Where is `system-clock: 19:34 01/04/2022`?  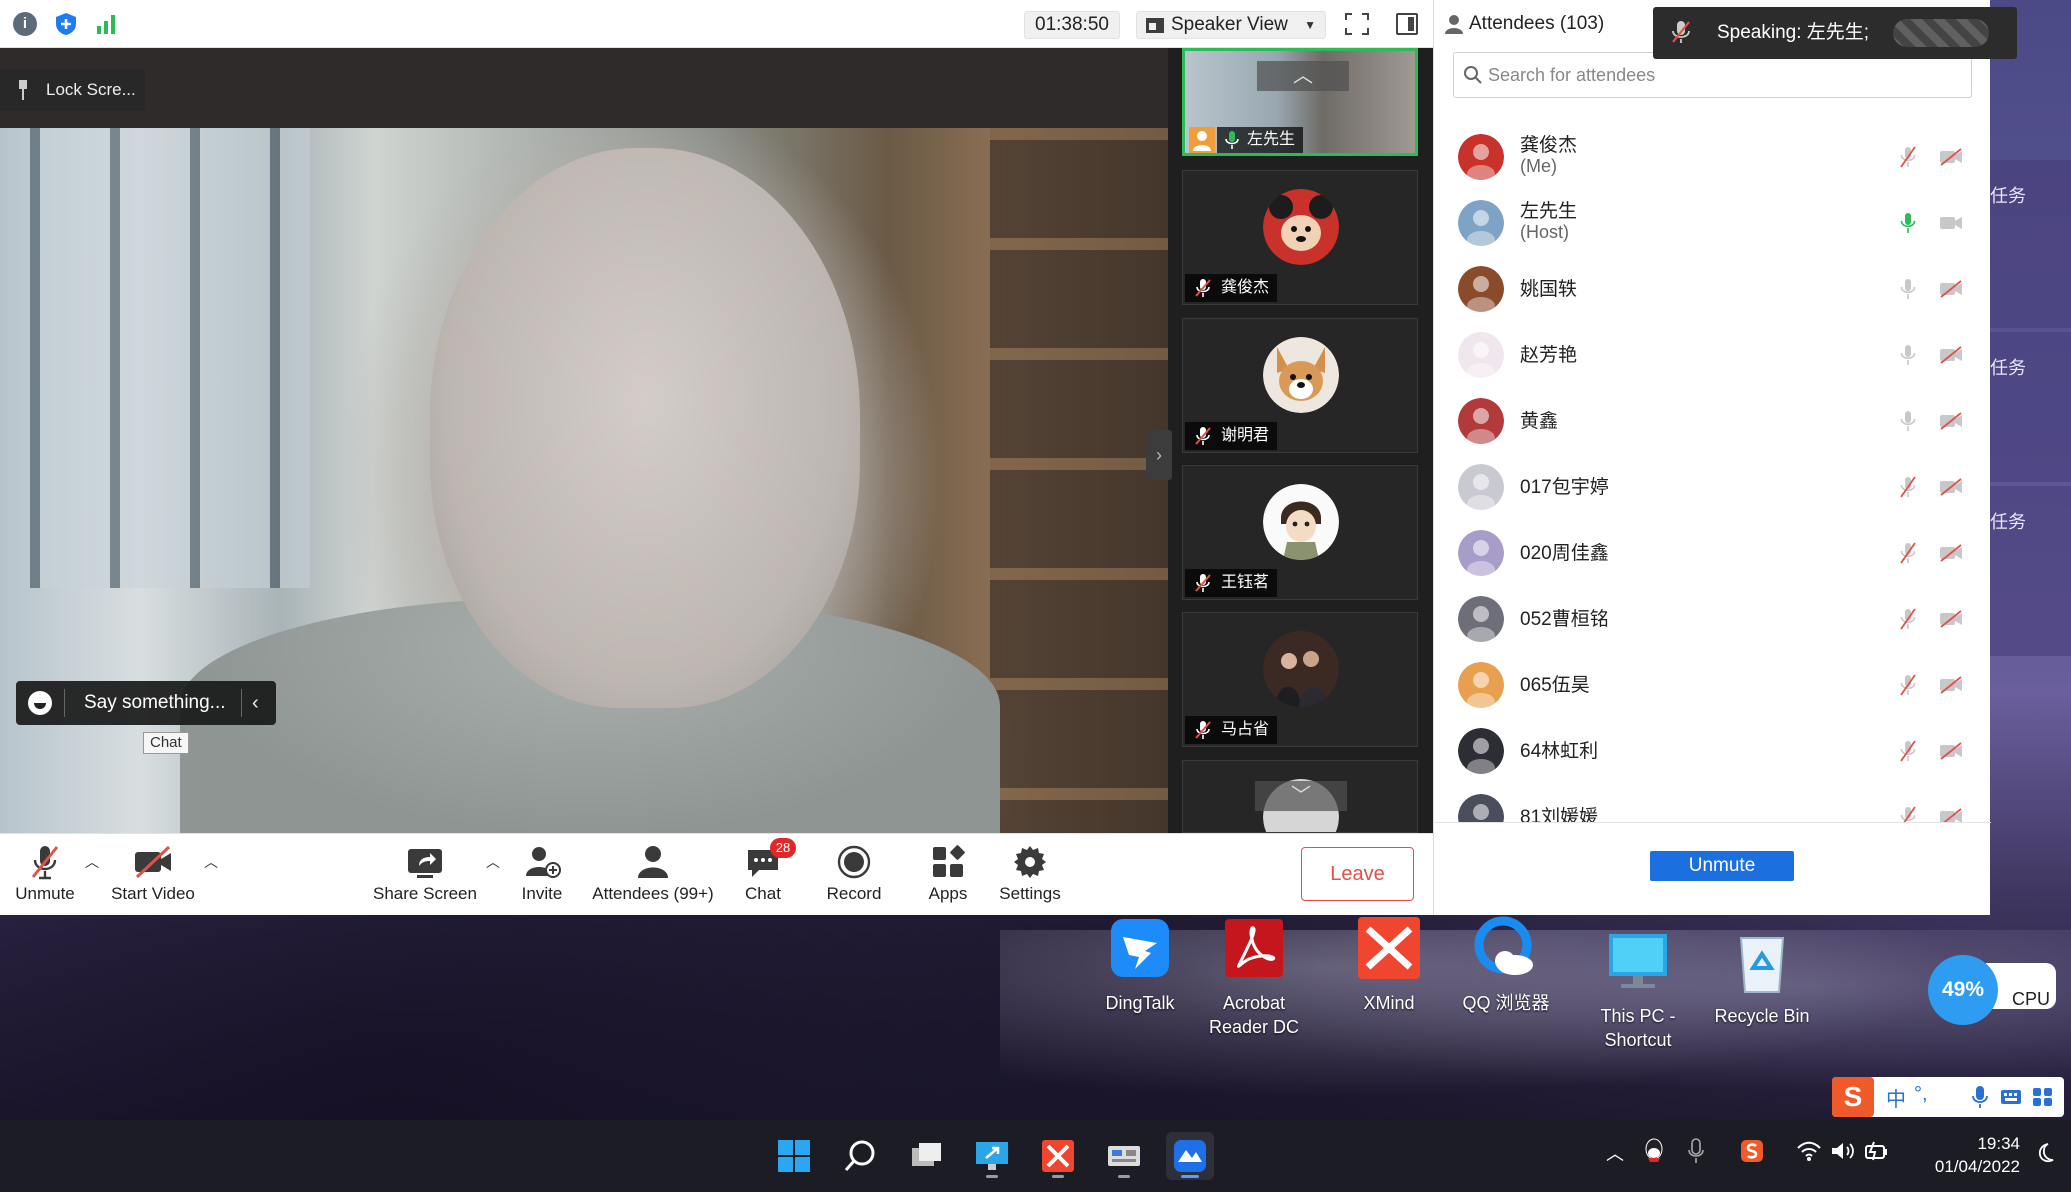
system-clock: 19:34 01/04/2022 is located at coordinates (1965, 1155).